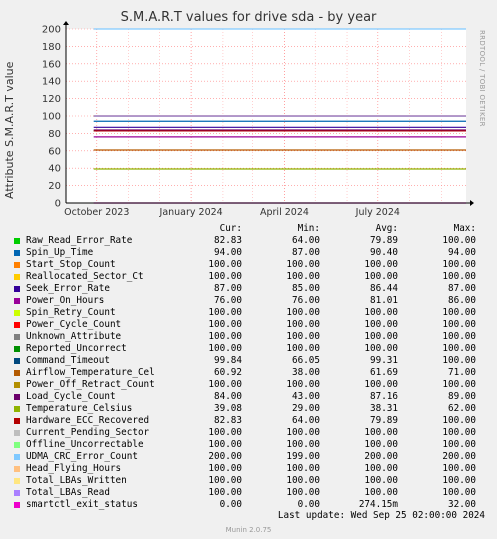  I want to click on legend-series-name: Reported_Uncorrect, so click(76, 348).